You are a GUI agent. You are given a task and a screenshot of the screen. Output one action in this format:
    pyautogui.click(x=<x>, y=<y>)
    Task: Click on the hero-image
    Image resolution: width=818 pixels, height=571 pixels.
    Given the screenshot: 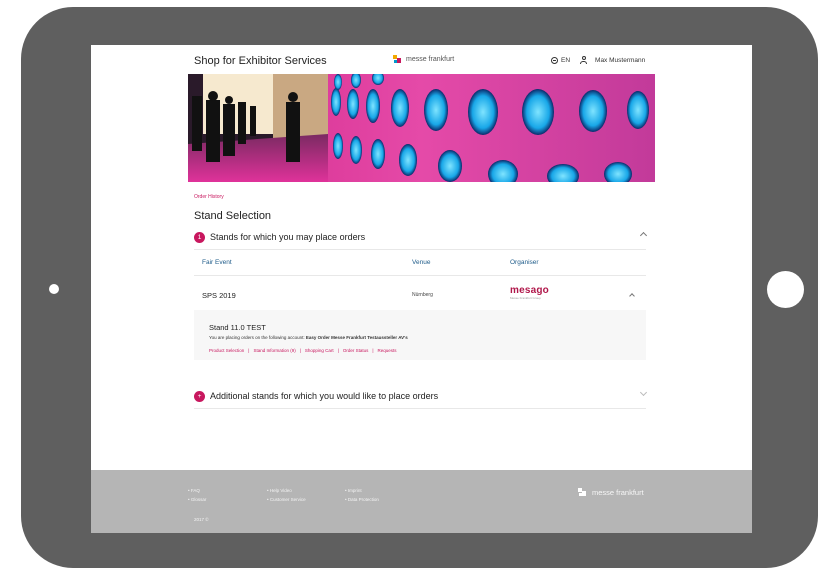 What is the action you would take?
    pyautogui.click(x=421, y=128)
    